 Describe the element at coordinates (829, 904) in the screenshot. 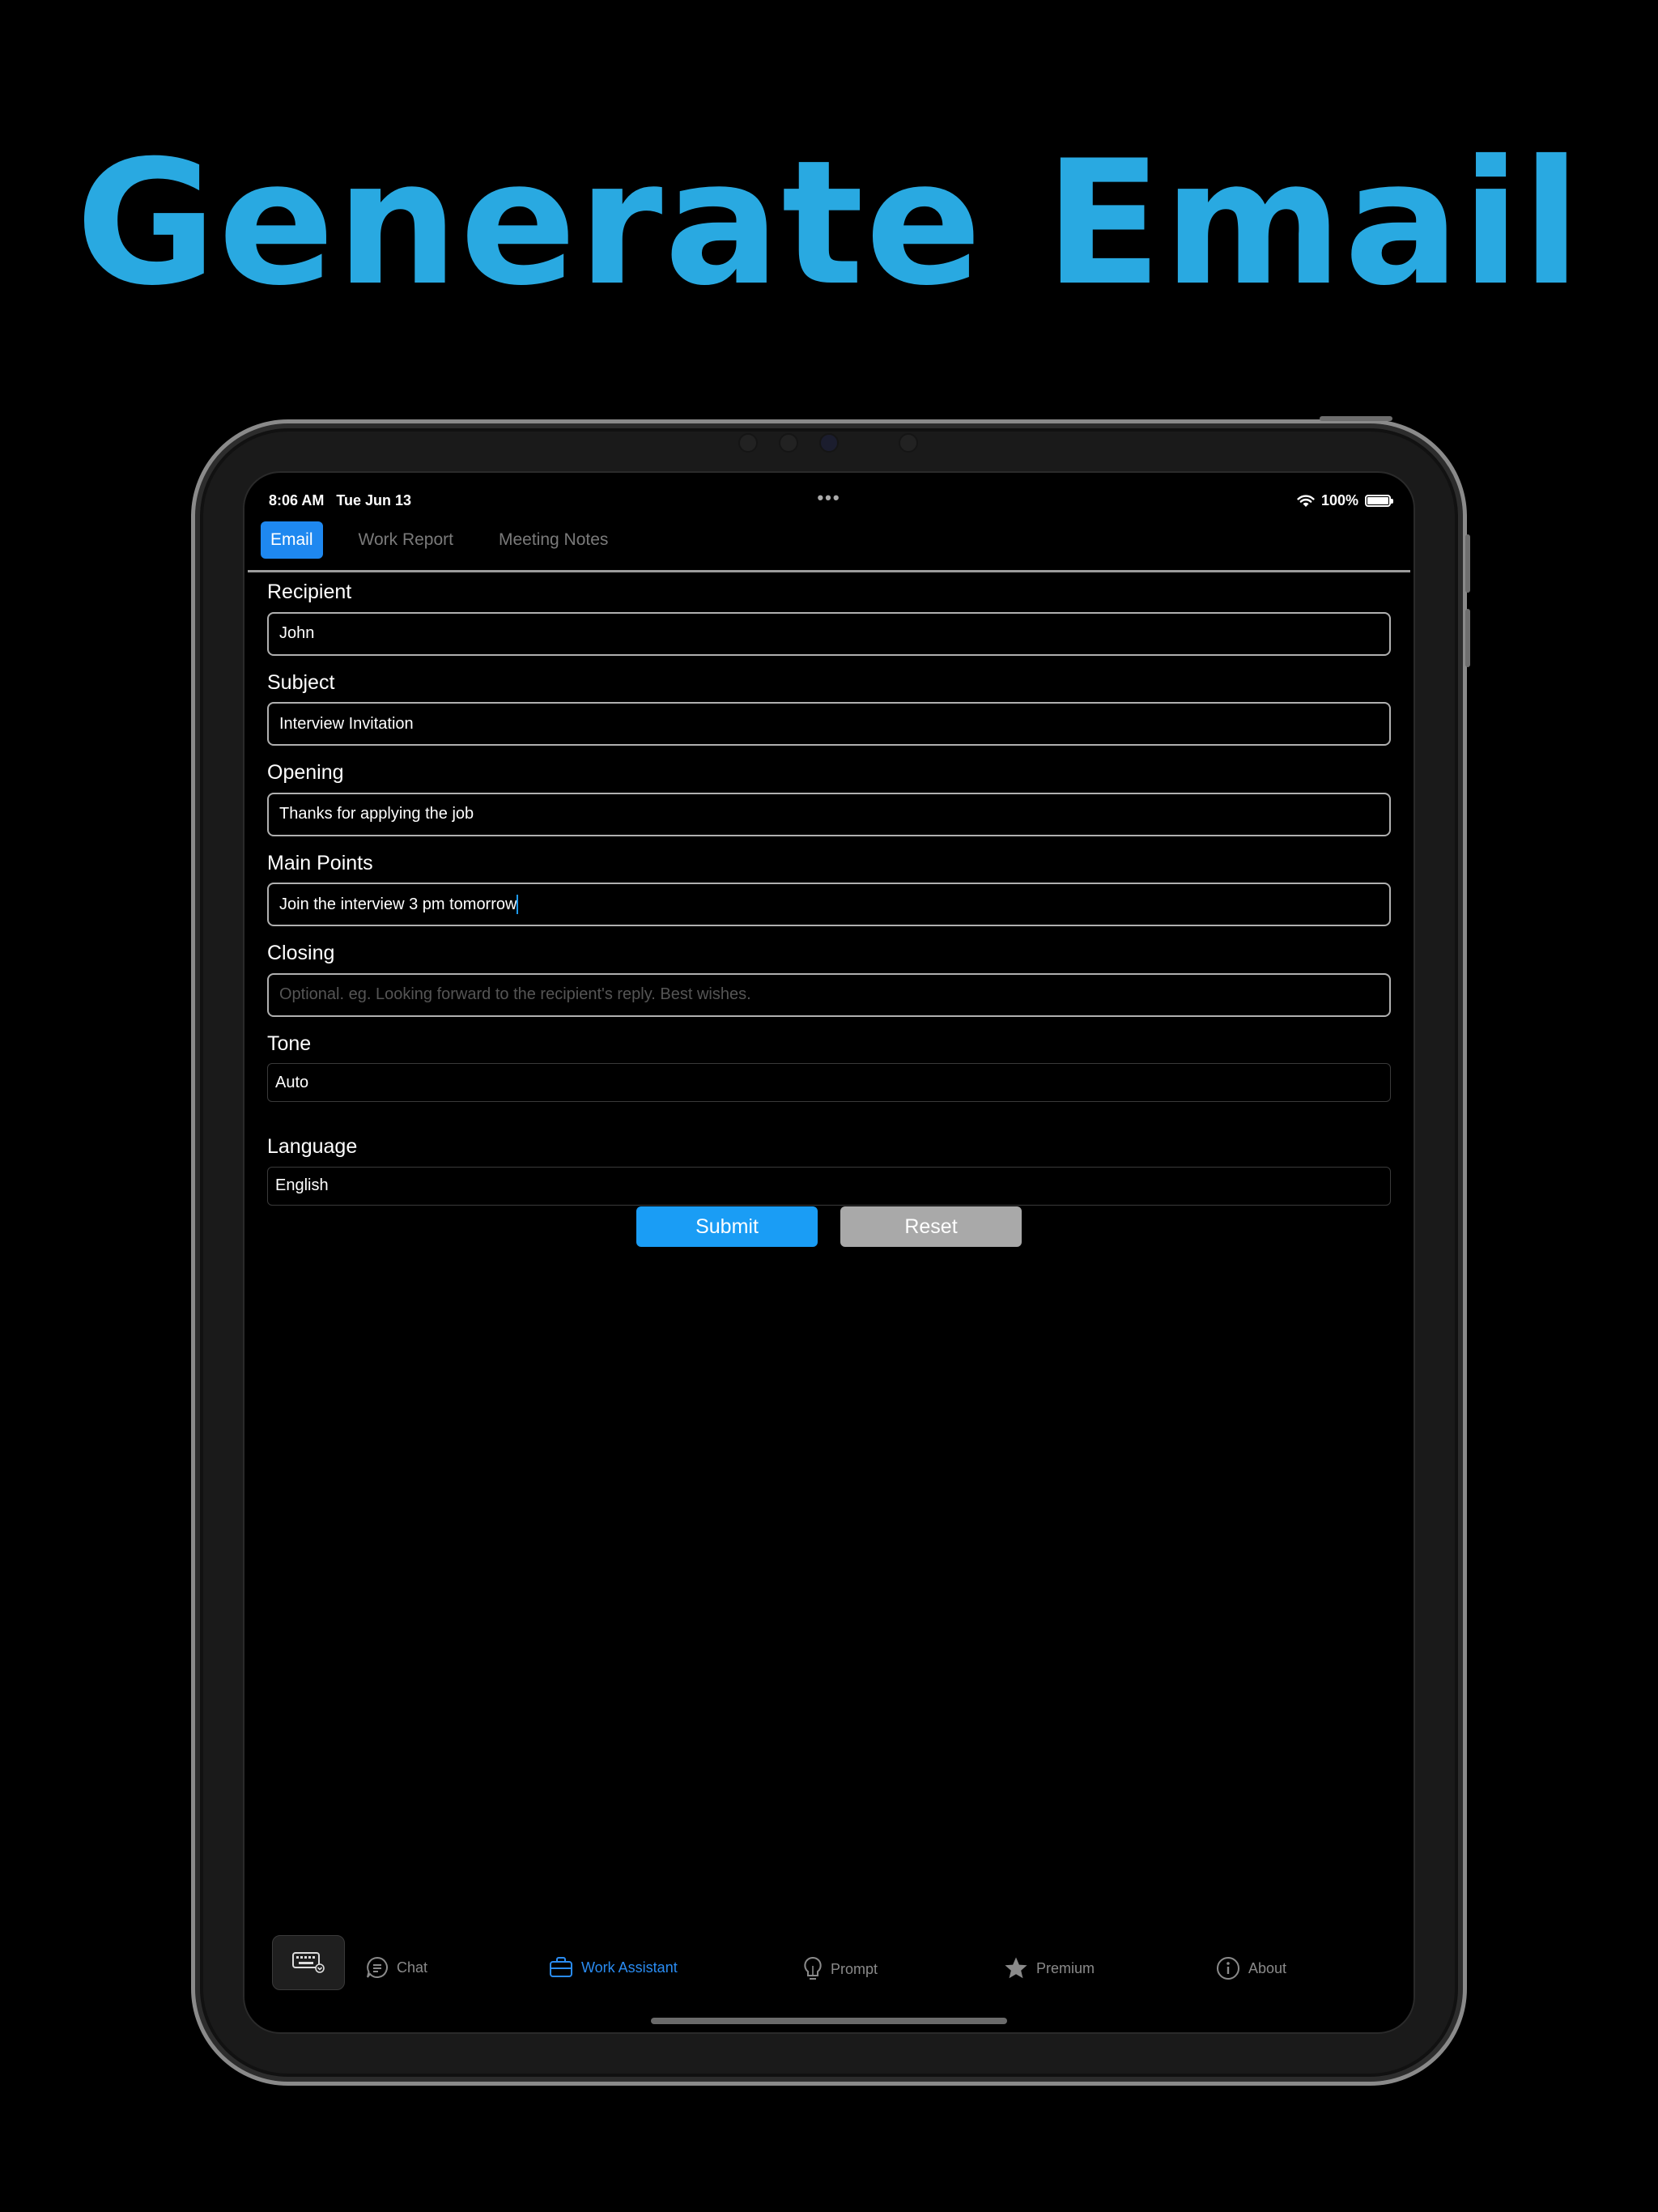

I see `main-points-input: Join the interview 3 pm tomorrow` at that location.